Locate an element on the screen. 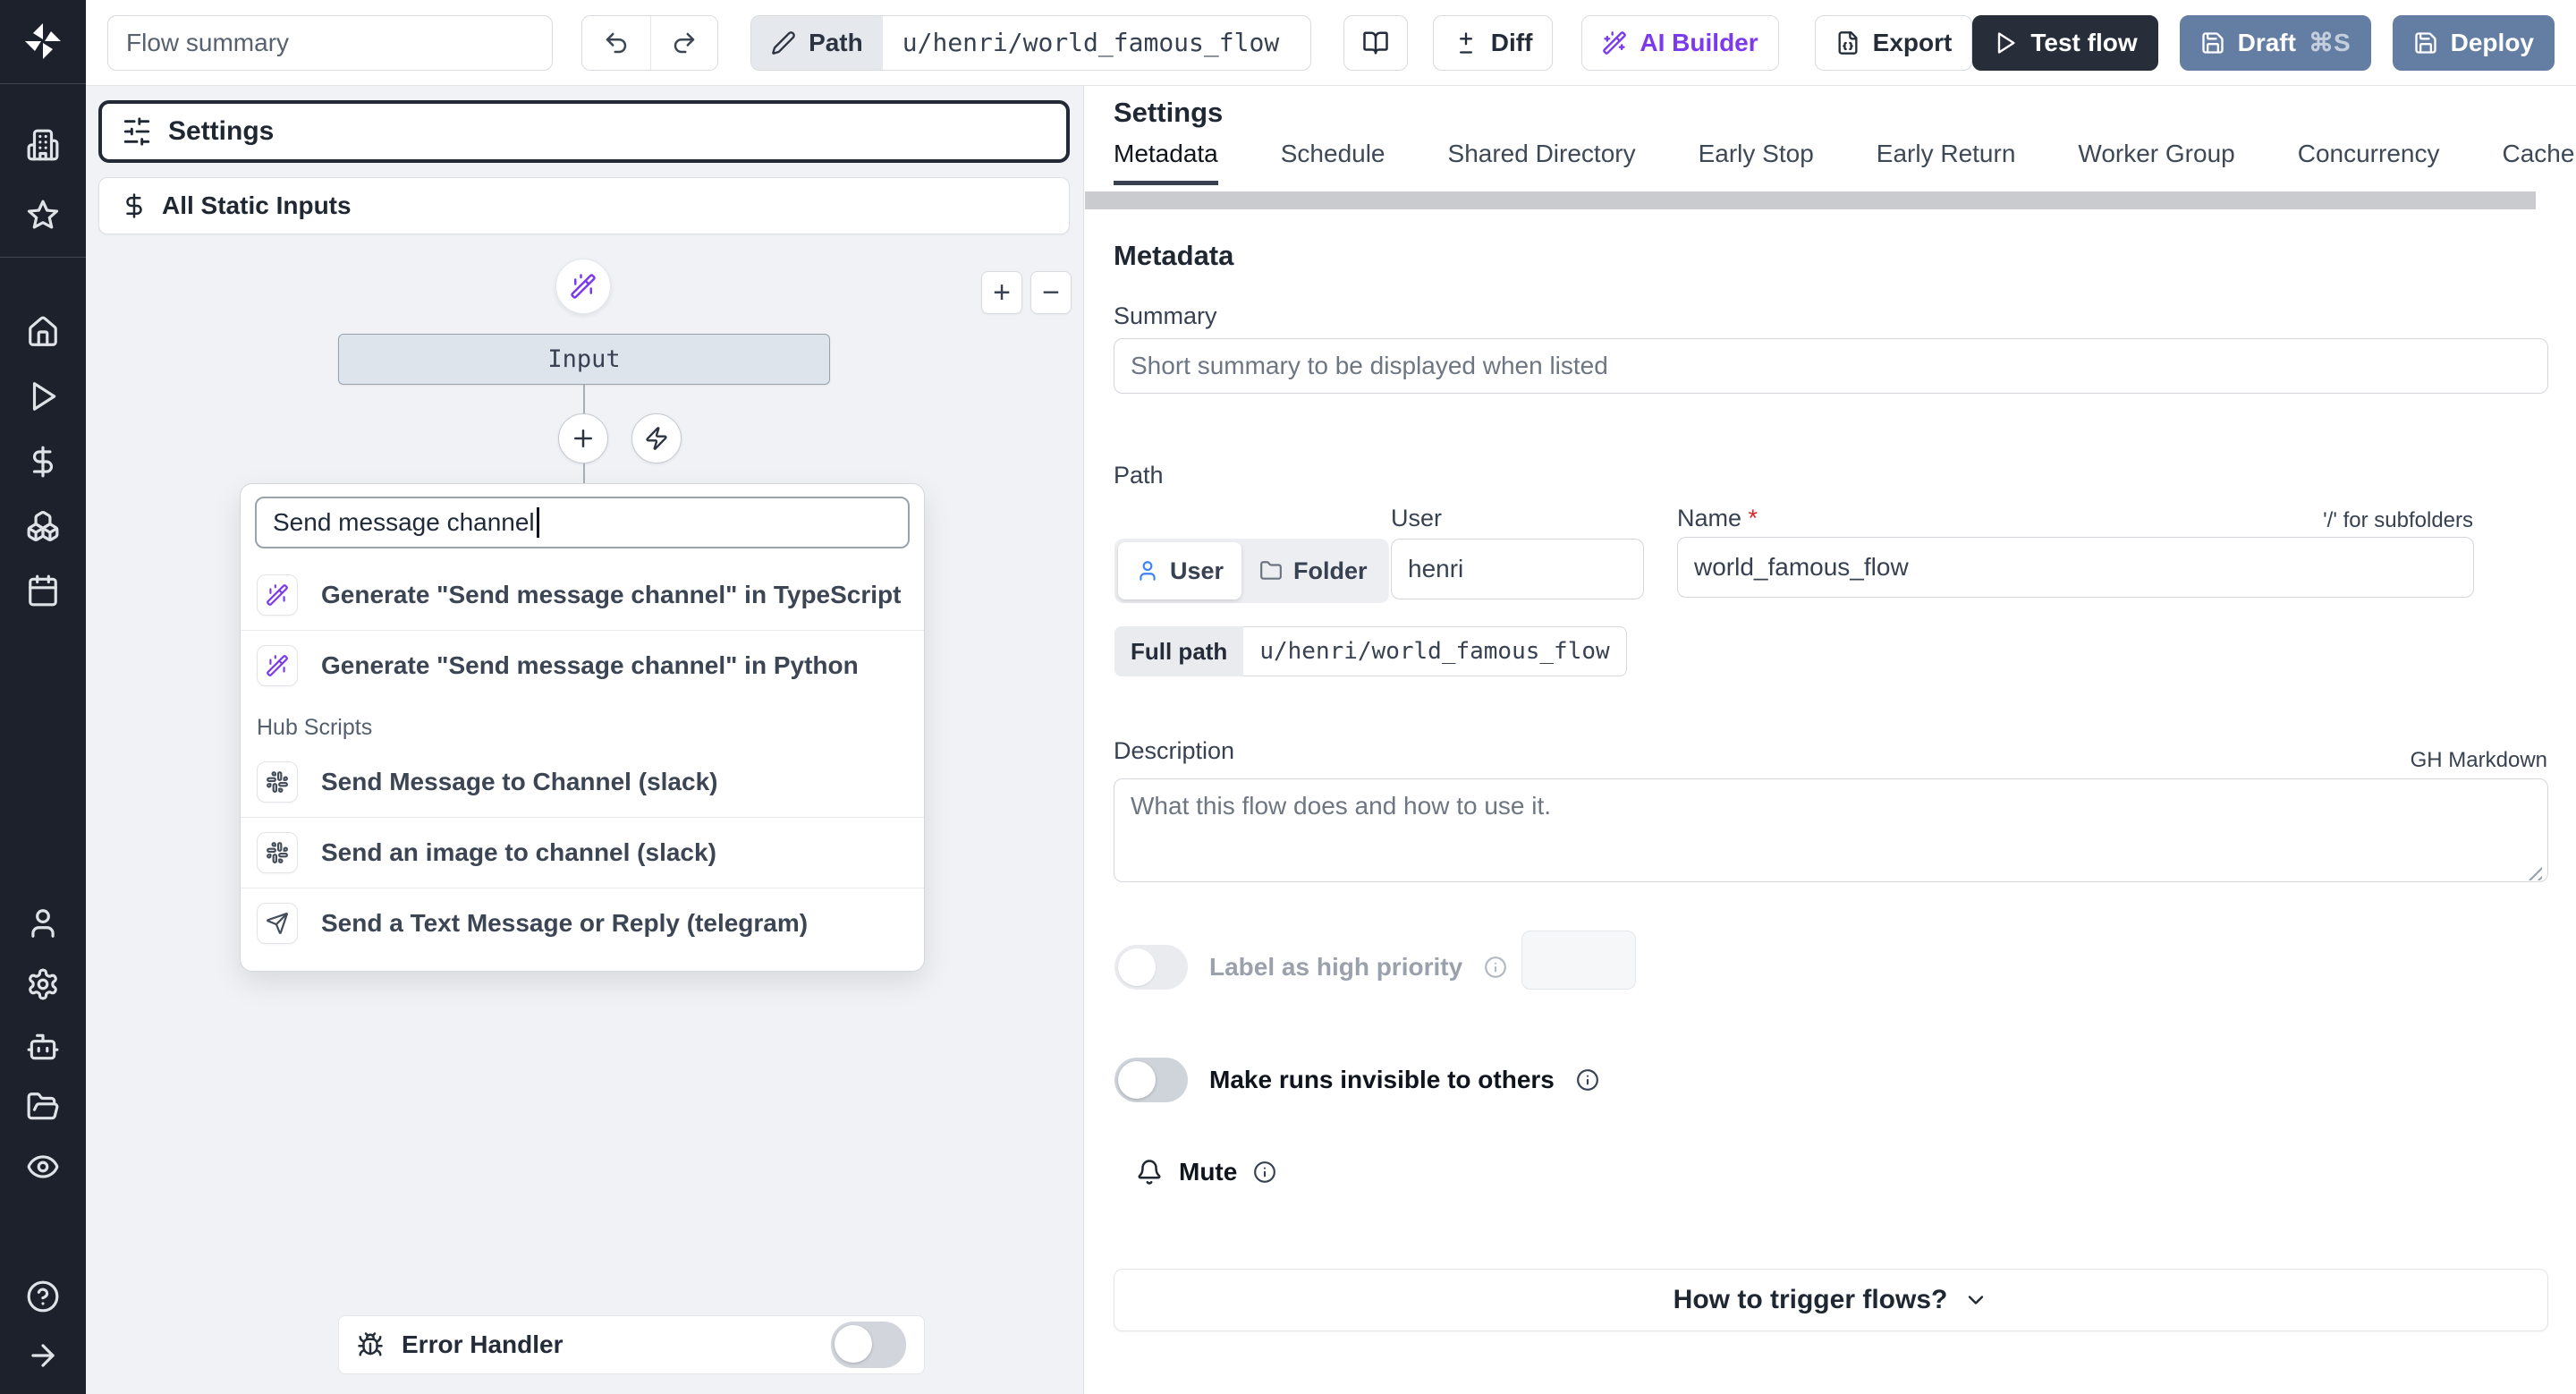  runs-play-icon is located at coordinates (43, 396).